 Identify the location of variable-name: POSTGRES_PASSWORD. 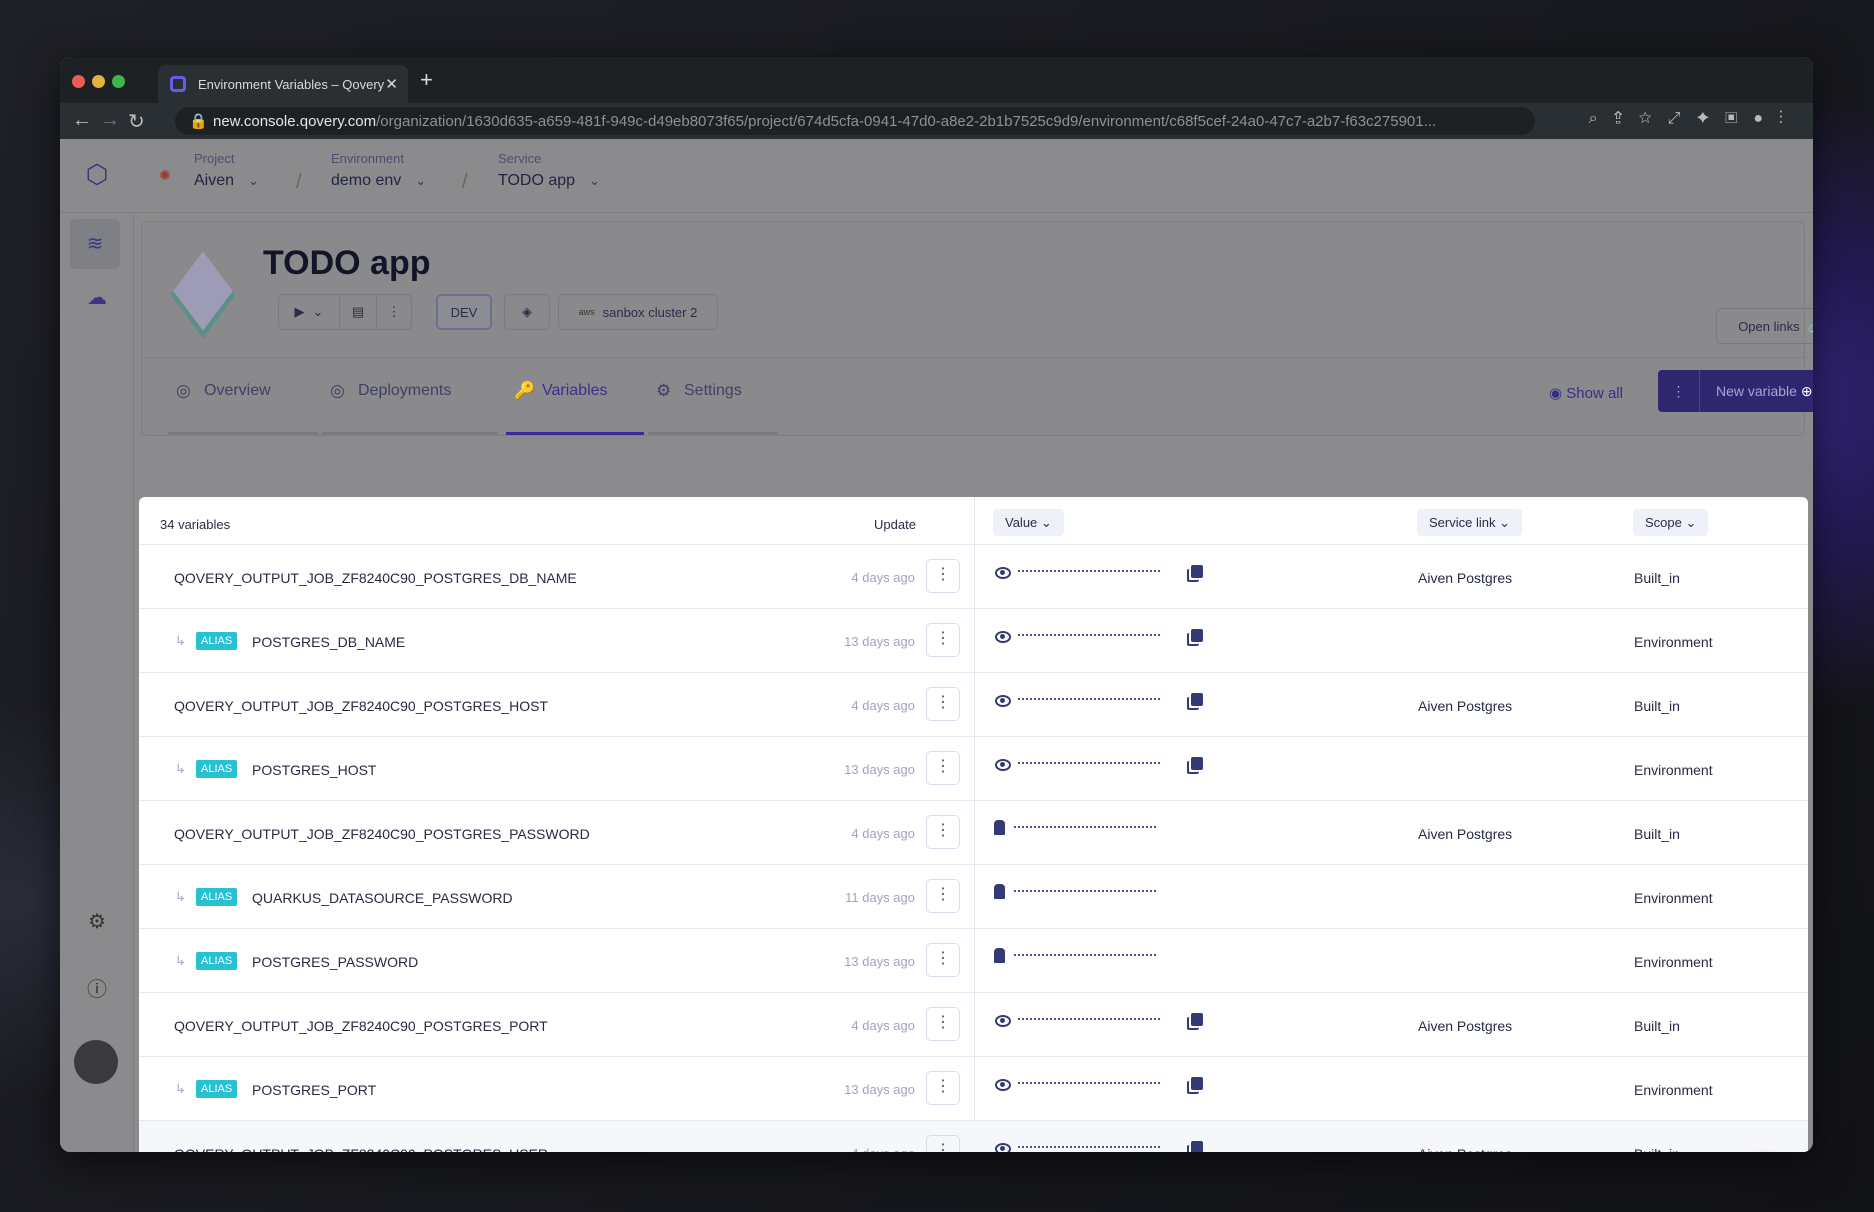
(335, 962).